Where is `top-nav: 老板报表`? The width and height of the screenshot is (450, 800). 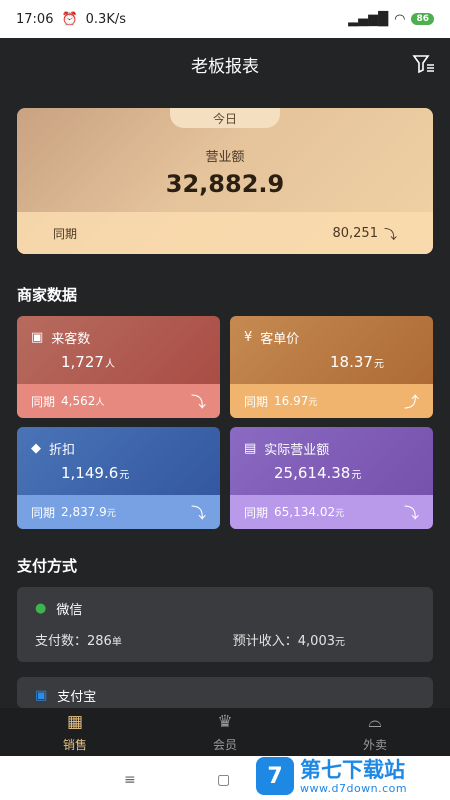
top-nav: 老板报表 is located at coordinates (225, 64).